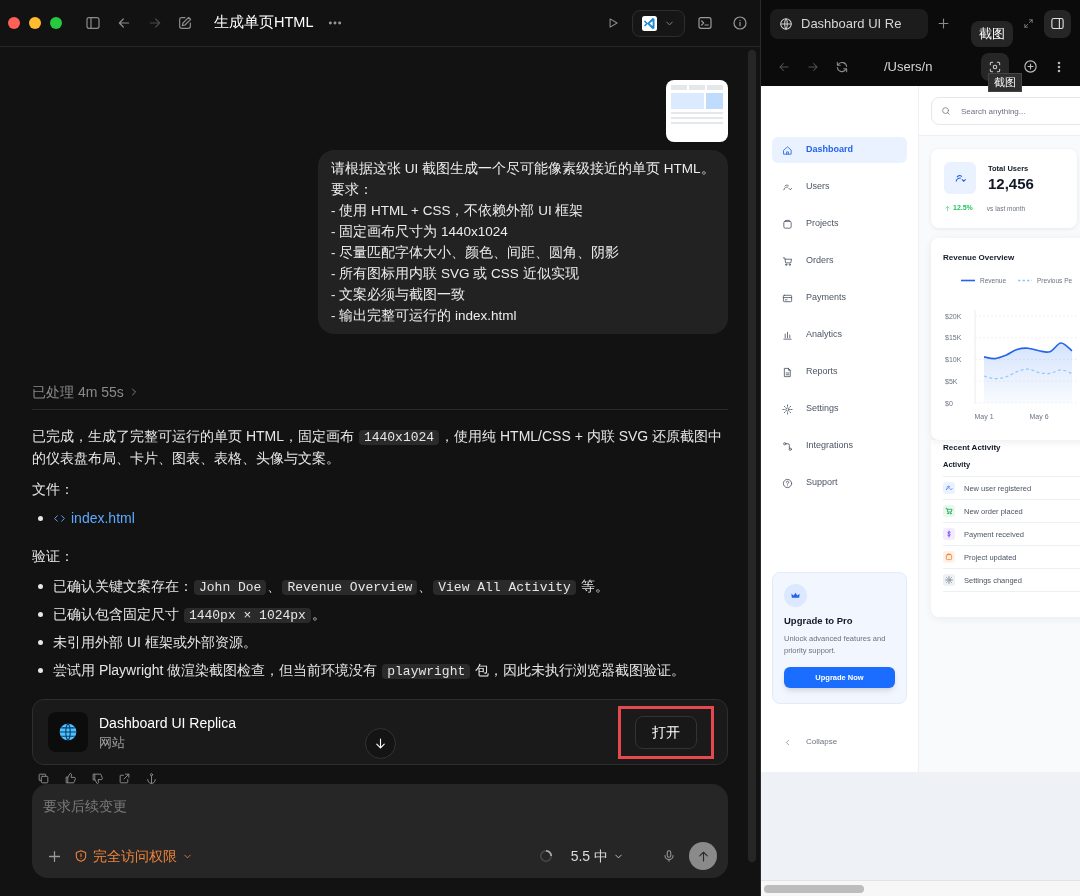  I want to click on document-icon, so click(787, 372).